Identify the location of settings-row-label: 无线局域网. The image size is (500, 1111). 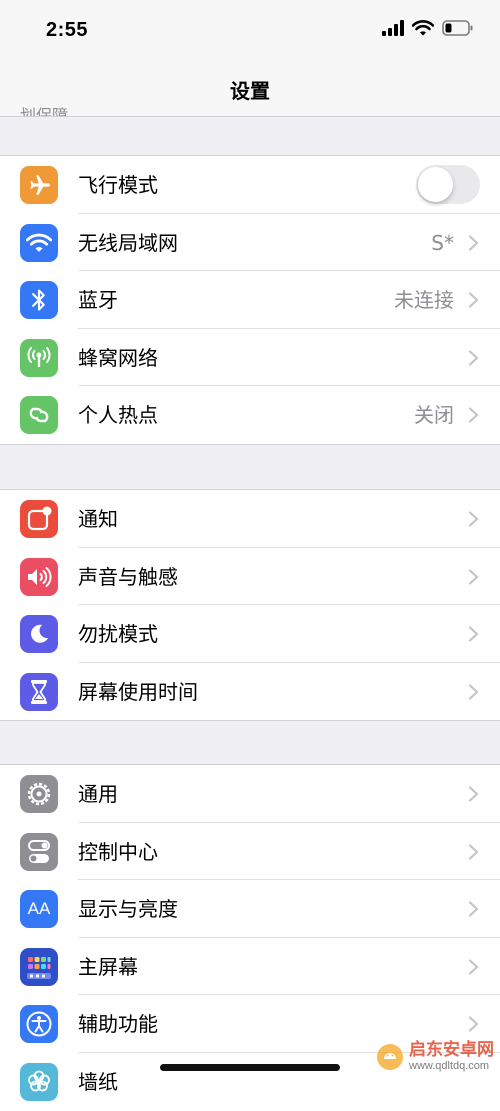
(128, 242).